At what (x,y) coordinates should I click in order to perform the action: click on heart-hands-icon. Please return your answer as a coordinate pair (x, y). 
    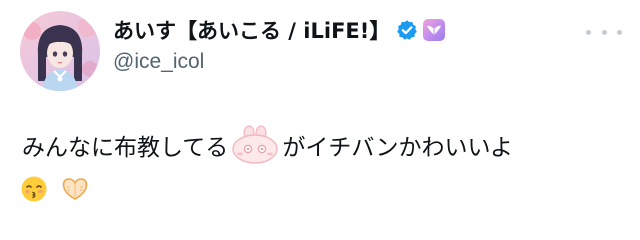
    Looking at the image, I should click on (75, 189).